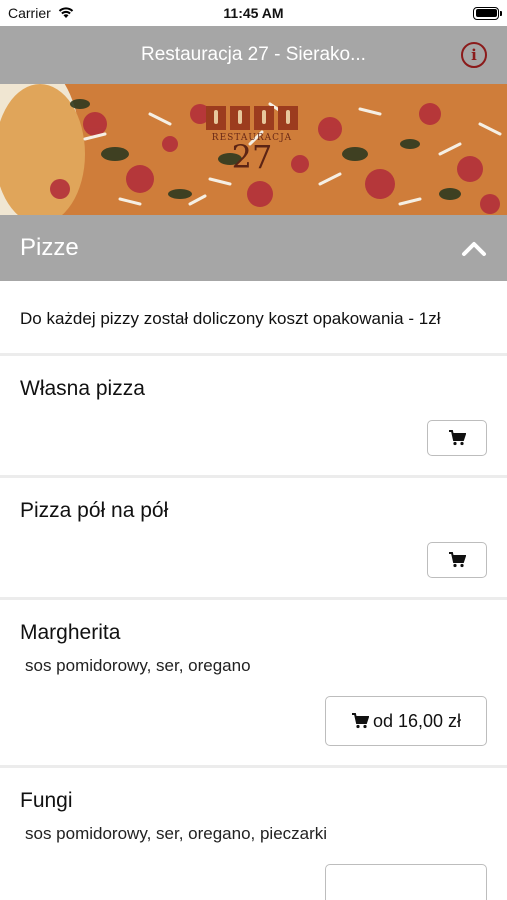 The height and width of the screenshot is (900, 507). I want to click on item-name: Fungi, so click(46, 800).